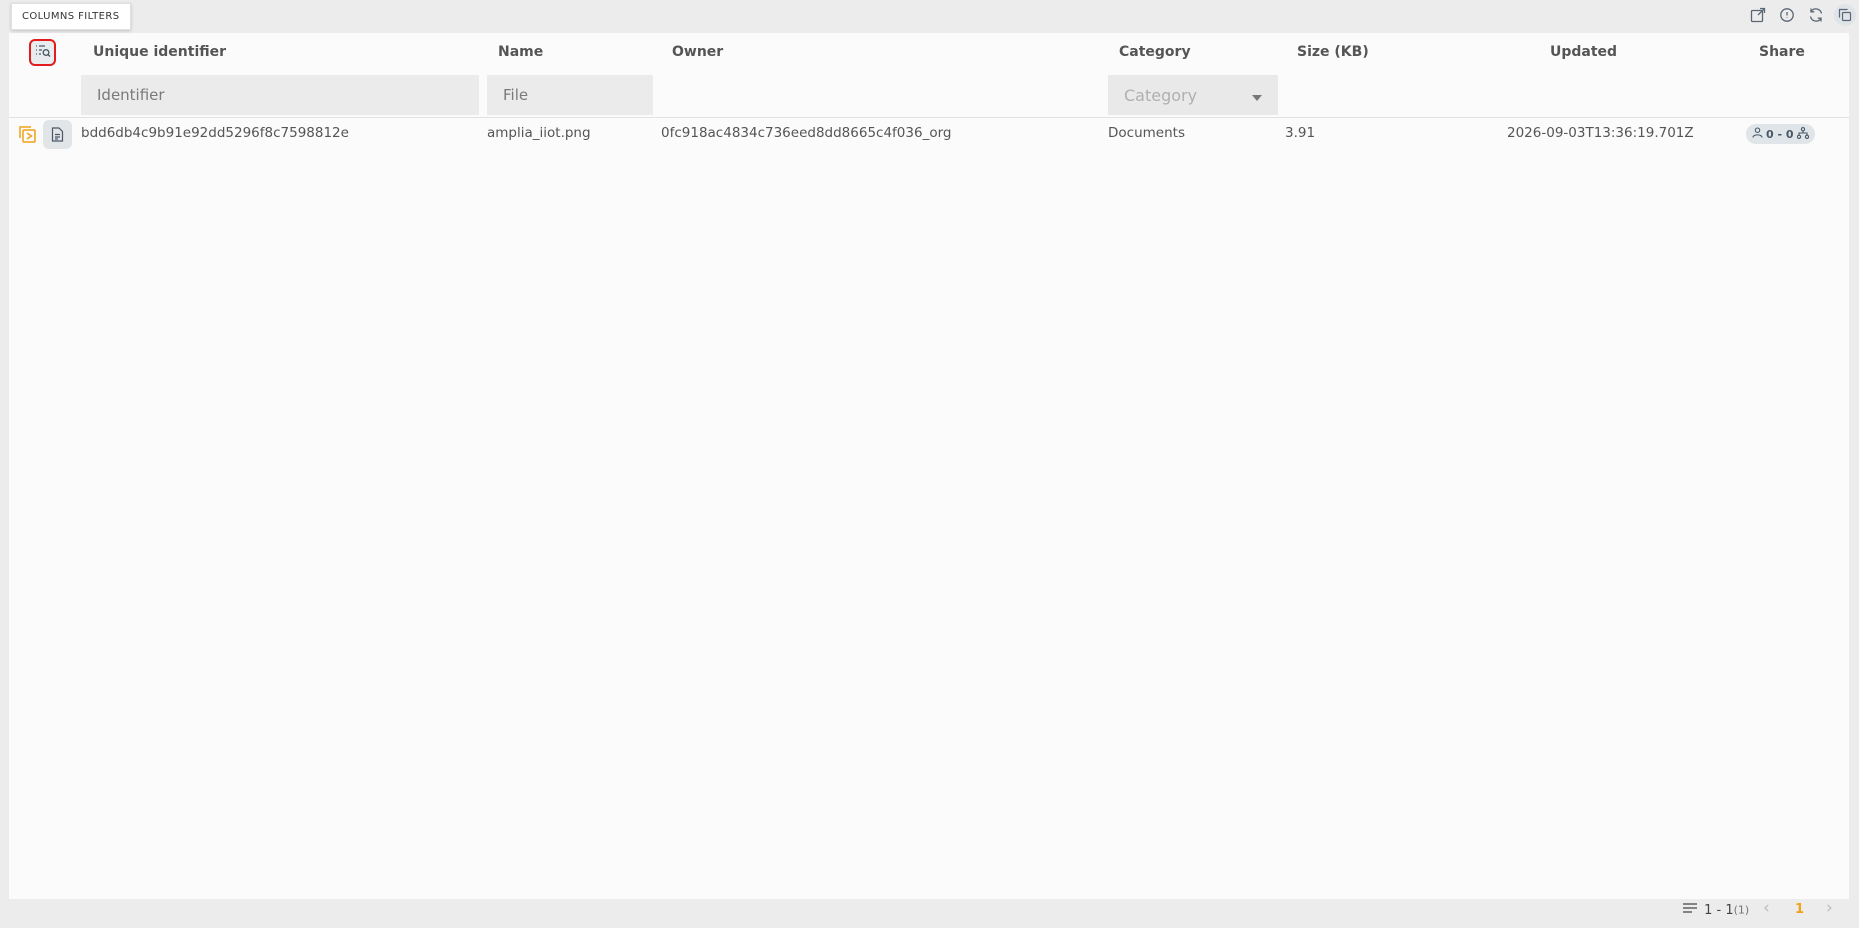 The width and height of the screenshot is (1859, 928). Describe the element at coordinates (539, 133) in the screenshot. I see `cell-name: amplia_iiot.png` at that location.